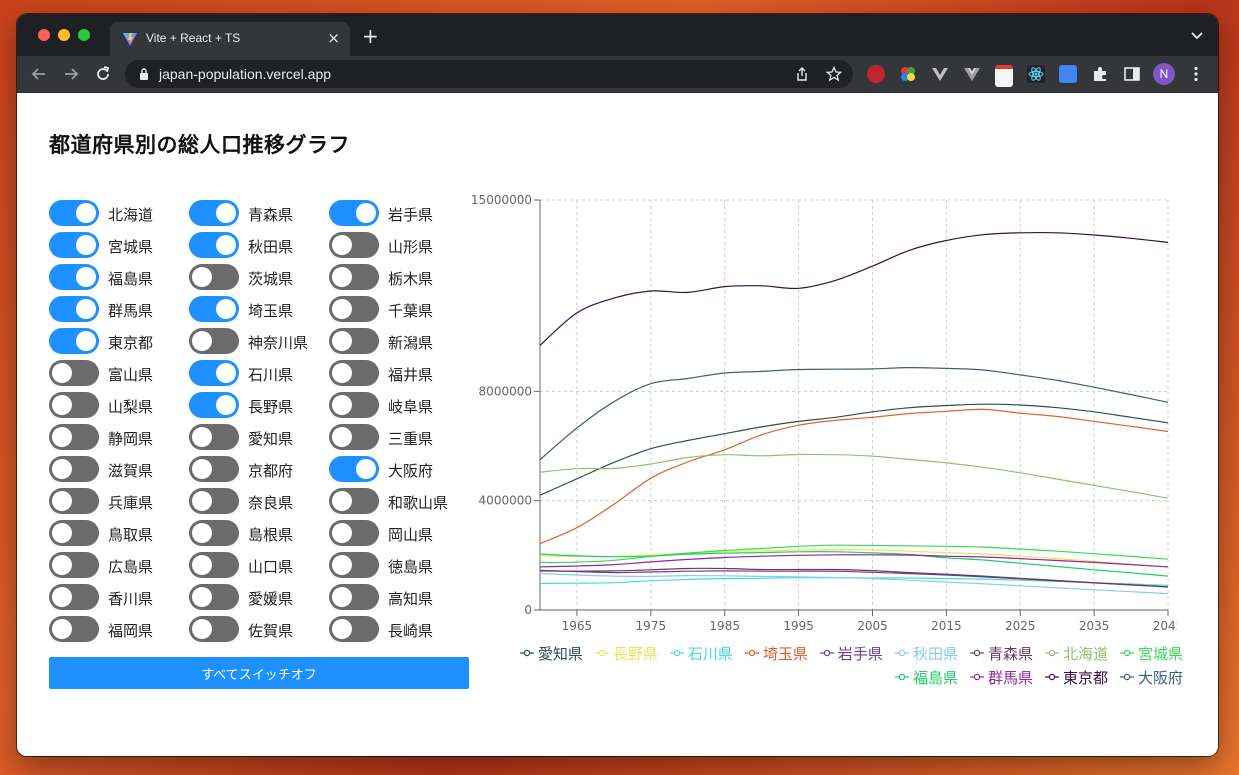  What do you see at coordinates (1001, 653) in the screenshot?
I see `legend-item: 青森県` at bounding box center [1001, 653].